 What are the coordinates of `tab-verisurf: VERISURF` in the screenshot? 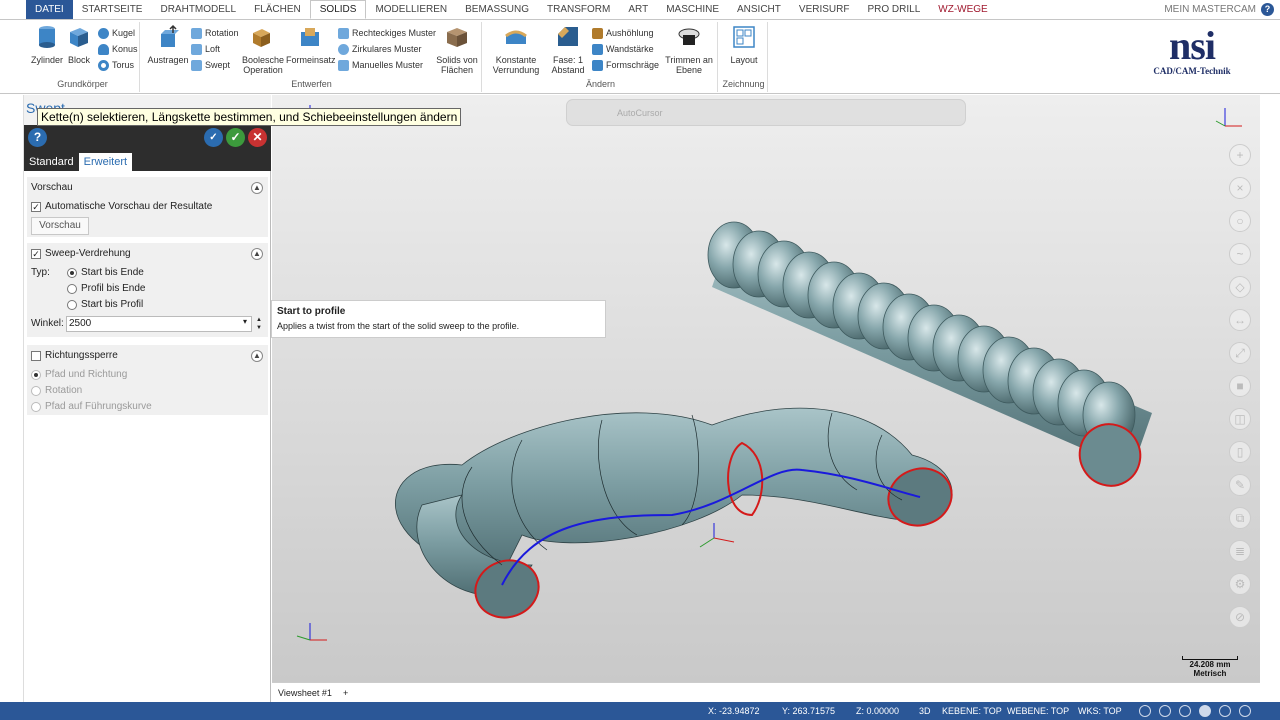 It's located at (824, 9).